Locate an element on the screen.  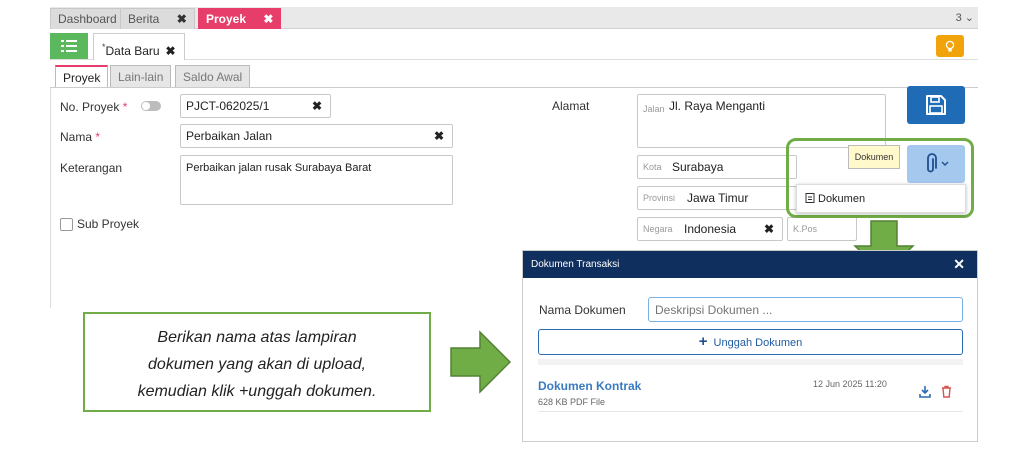
list-menu-button is located at coordinates (69, 46).